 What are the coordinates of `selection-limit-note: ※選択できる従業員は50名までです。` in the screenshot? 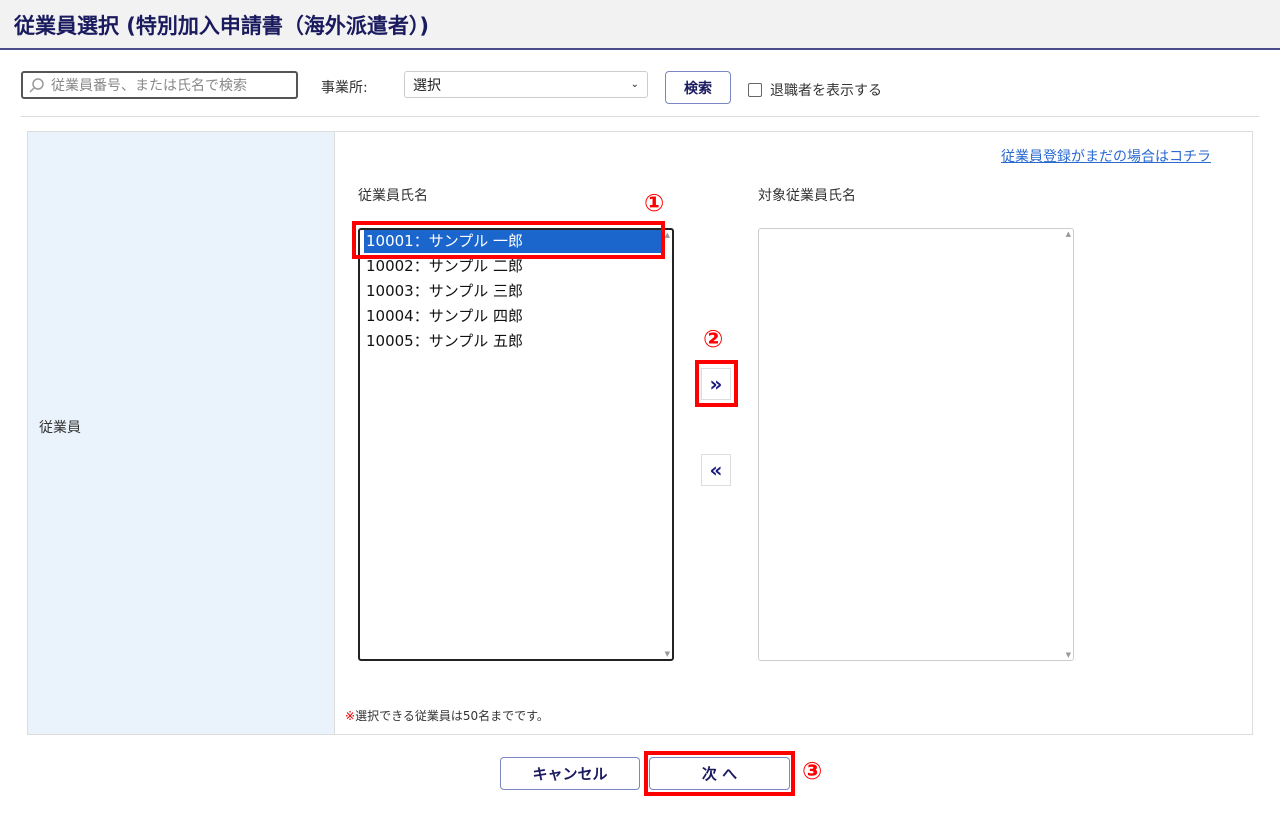 It's located at (447, 715).